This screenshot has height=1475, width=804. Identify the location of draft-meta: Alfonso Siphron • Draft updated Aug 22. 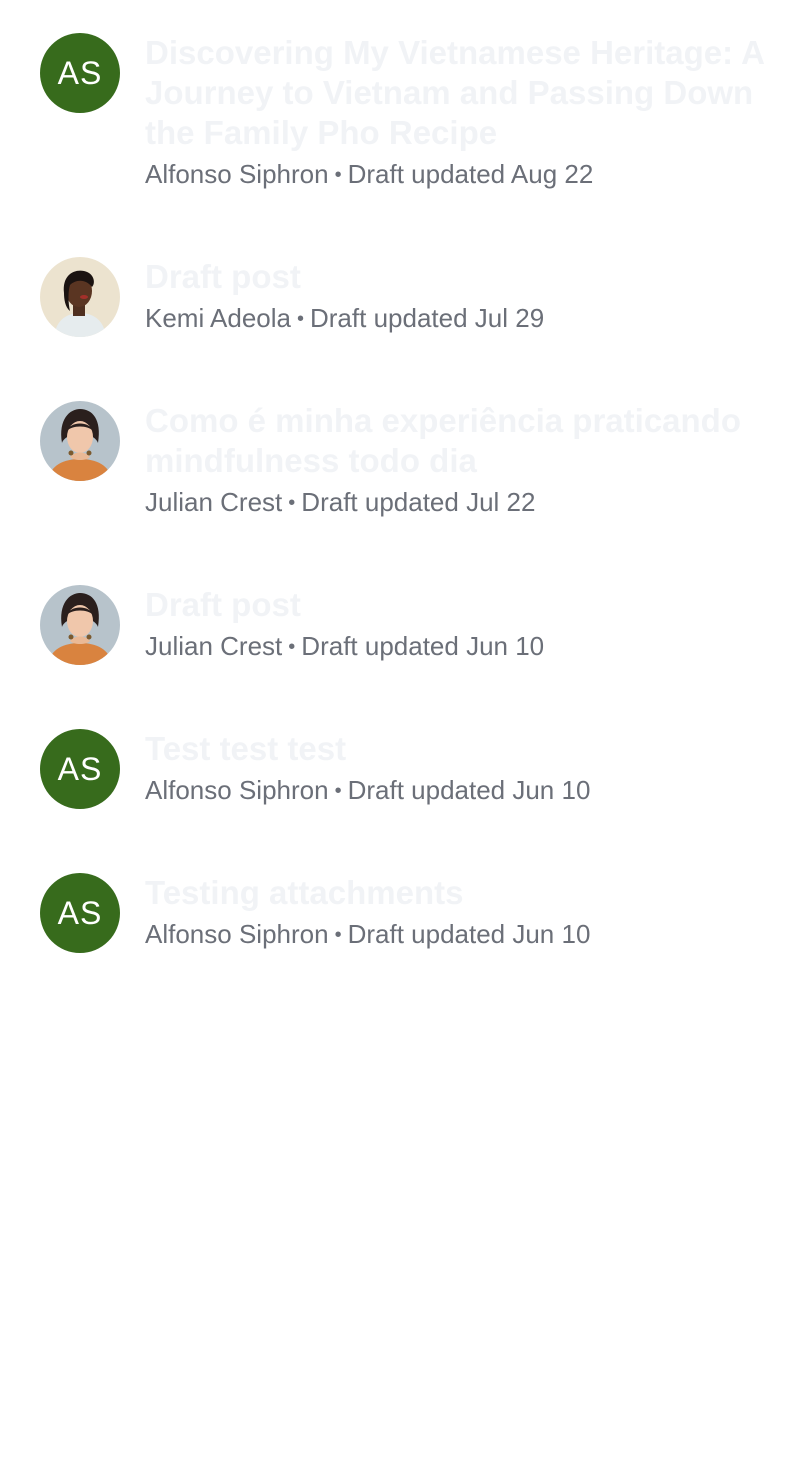
(457, 174).